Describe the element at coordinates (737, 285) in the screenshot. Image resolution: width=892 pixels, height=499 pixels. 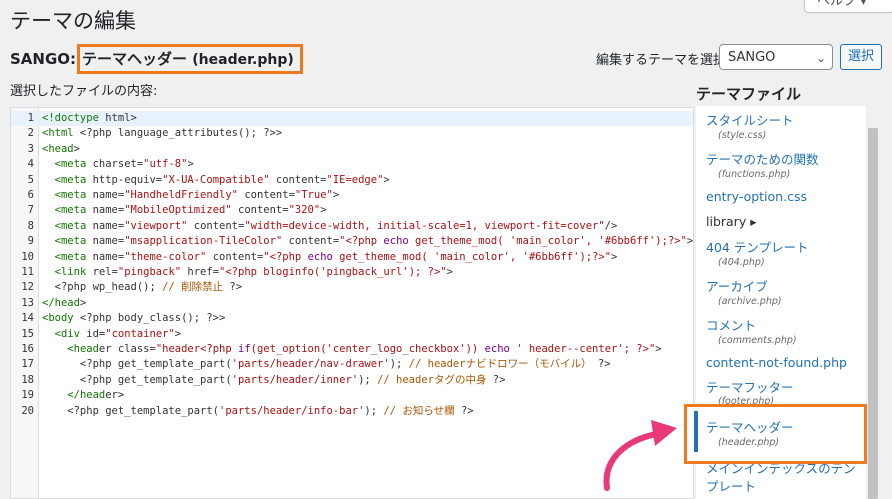
I see `file-link-archive: アーカイブ` at that location.